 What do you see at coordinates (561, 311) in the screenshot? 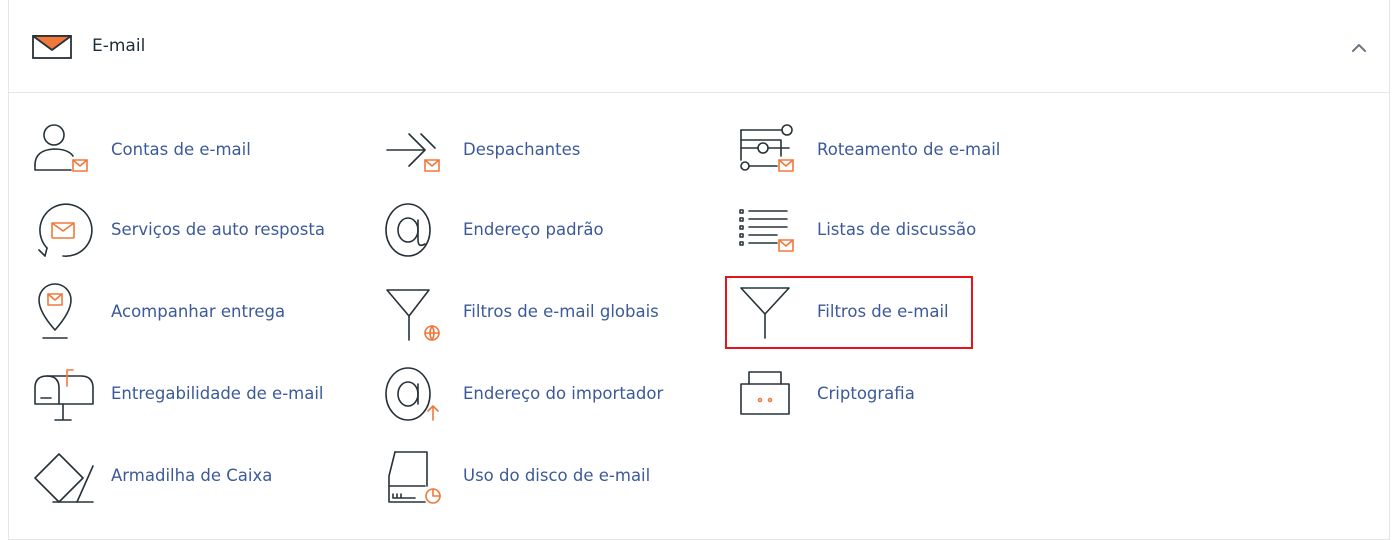
I see `item-label: Filtros de e-mail globais` at bounding box center [561, 311].